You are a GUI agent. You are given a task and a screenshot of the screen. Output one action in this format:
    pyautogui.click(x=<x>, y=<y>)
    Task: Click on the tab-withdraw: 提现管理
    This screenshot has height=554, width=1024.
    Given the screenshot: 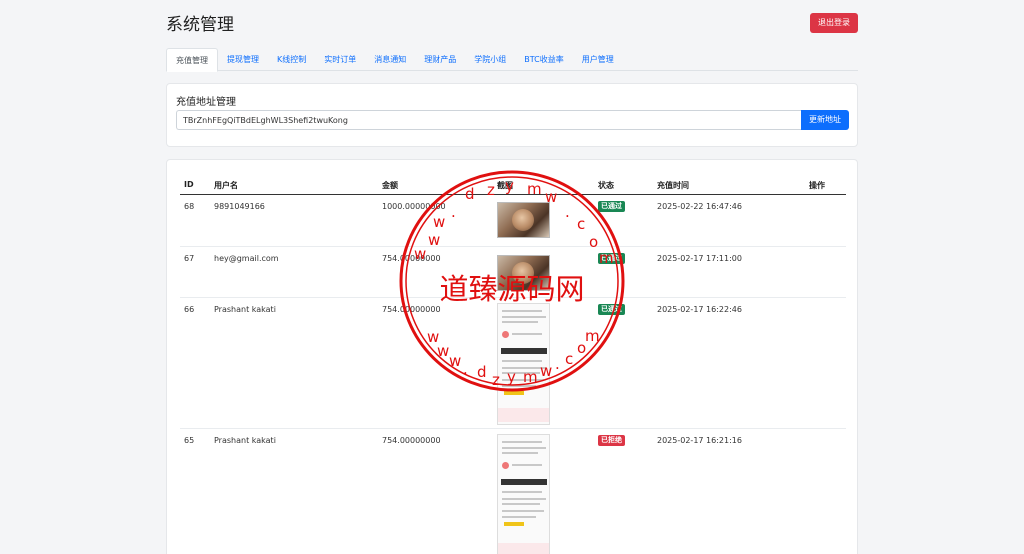 What is the action you would take?
    pyautogui.click(x=243, y=59)
    